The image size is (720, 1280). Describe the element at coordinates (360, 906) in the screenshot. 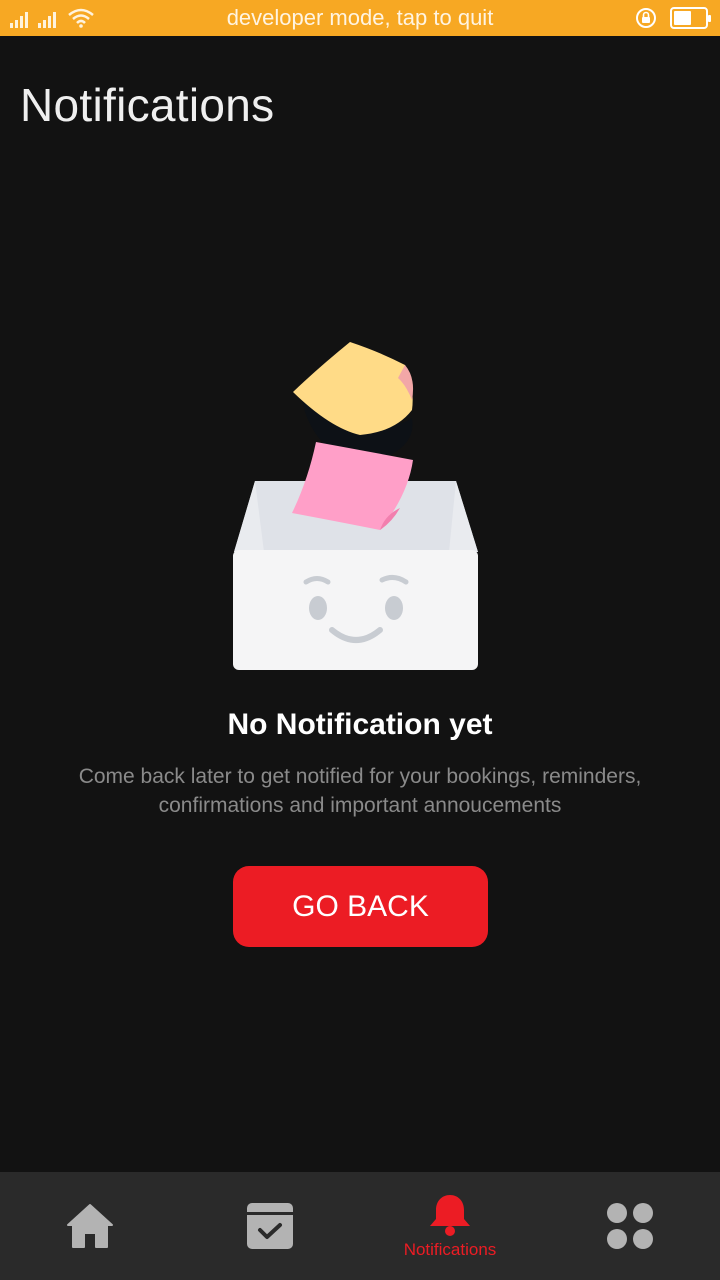

I see `go-back-button: GO BACK` at that location.